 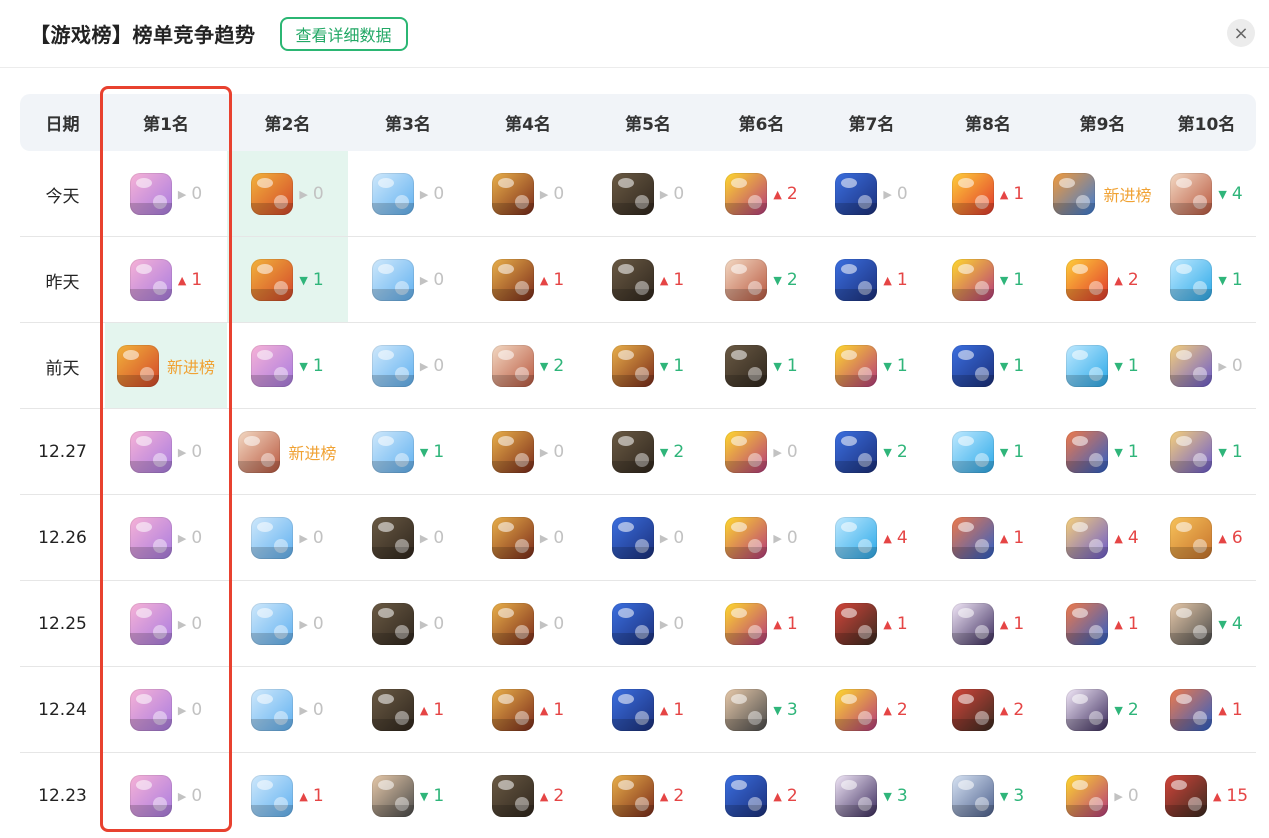 What do you see at coordinates (972, 194) in the screenshot?
I see `koi-fish-icon` at bounding box center [972, 194].